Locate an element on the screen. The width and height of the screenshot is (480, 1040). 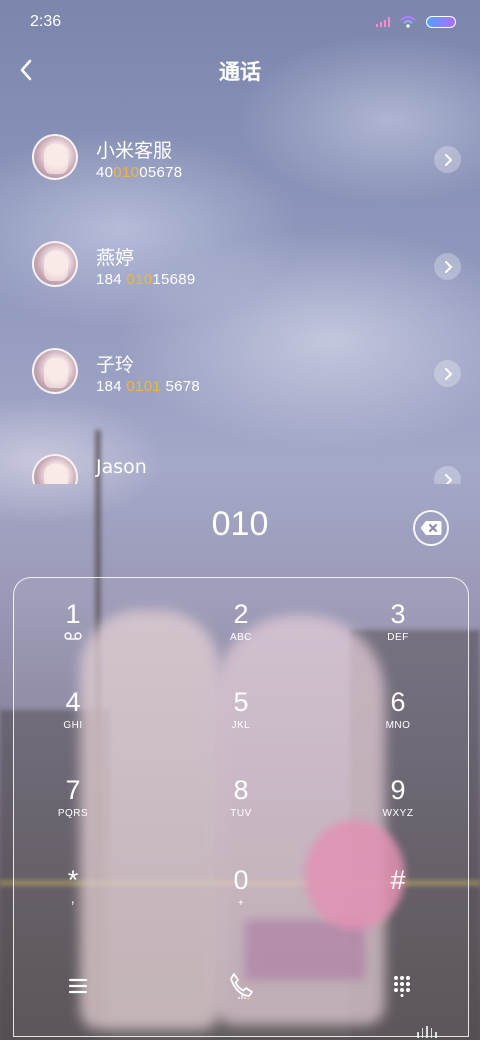
signal-icon is located at coordinates (383, 22).